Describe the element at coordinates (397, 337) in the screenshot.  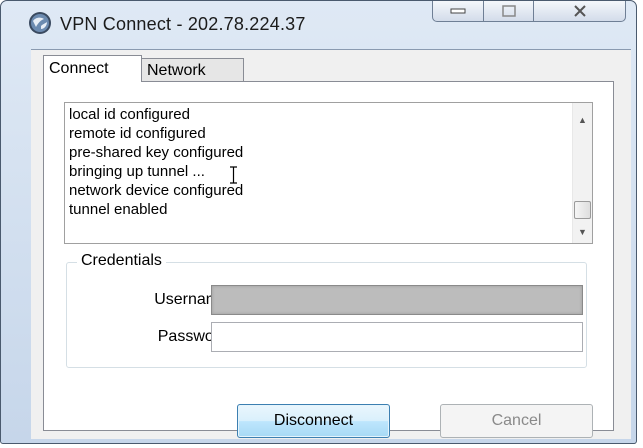
I see `password-field` at that location.